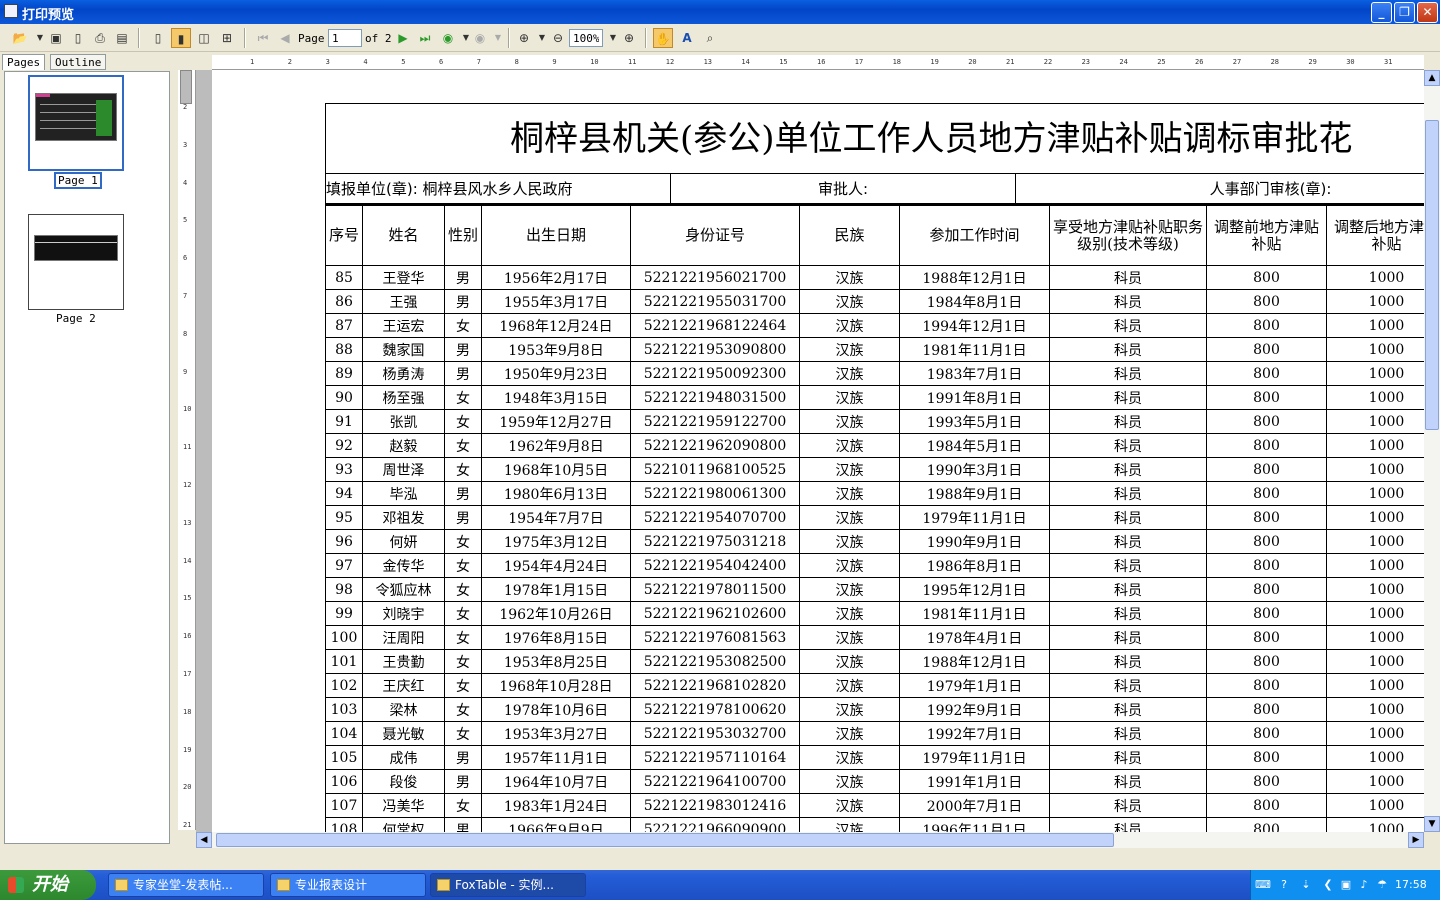 This screenshot has height=900, width=1440. I want to click on zoom-plus-icon: ⊕, so click(629, 38).